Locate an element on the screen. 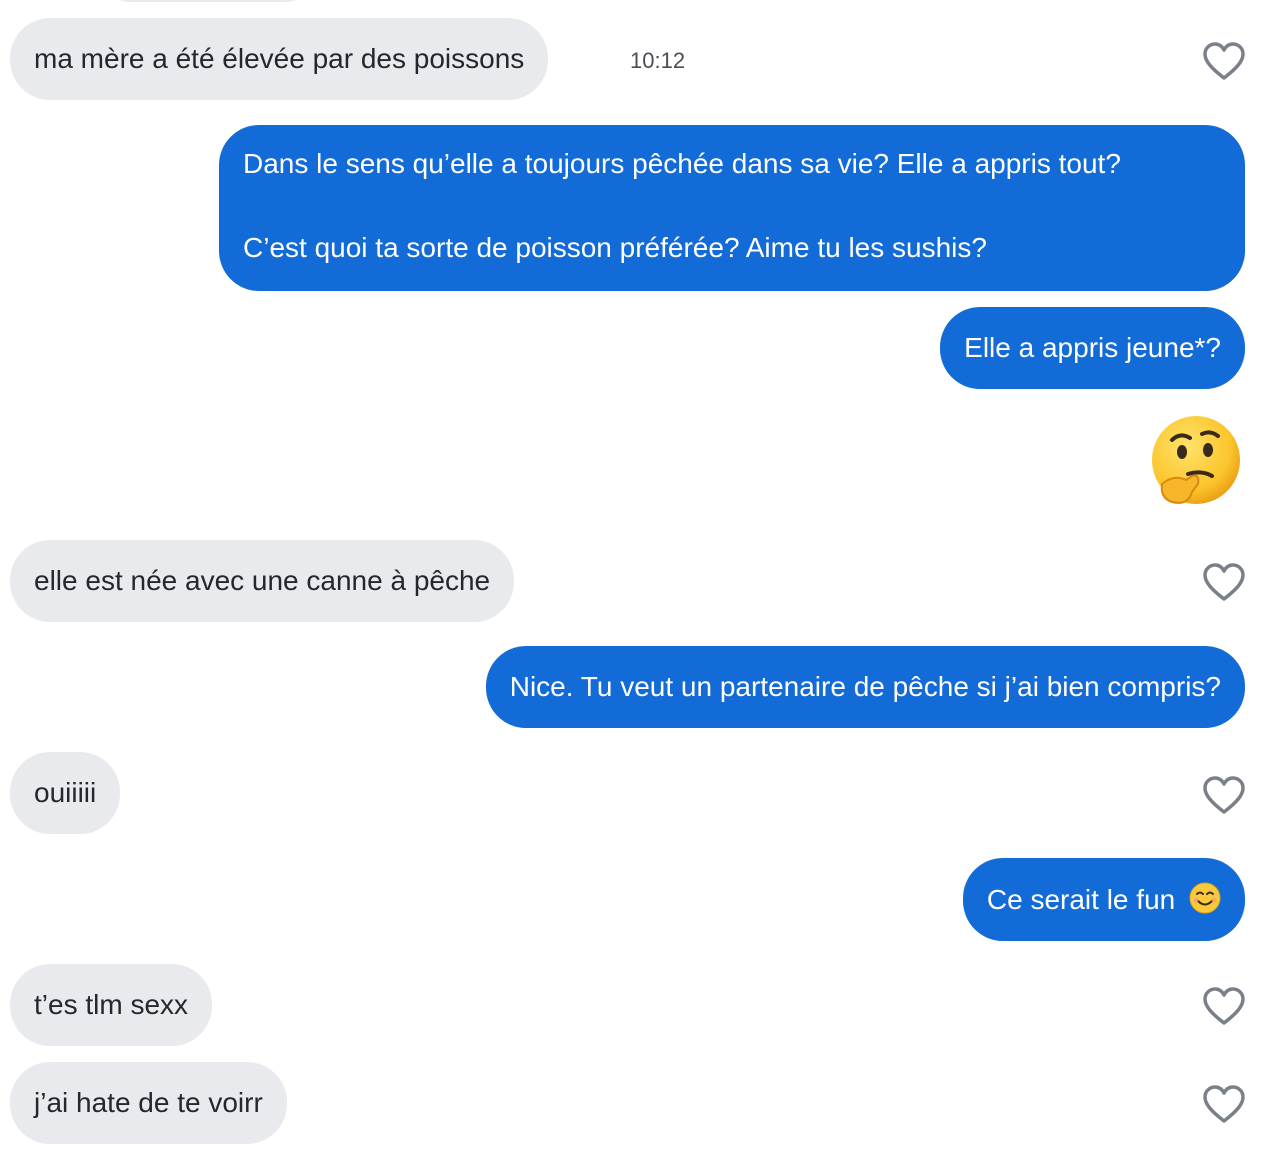 This screenshot has width=1266, height=1156. previous-message-bubble-edge is located at coordinates (207, 1).